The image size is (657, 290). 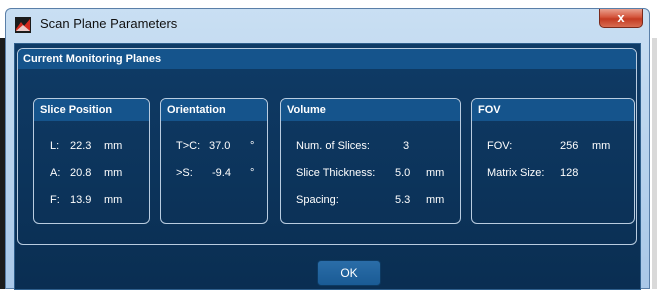 What do you see at coordinates (23, 25) in the screenshot?
I see `app-logo-icon` at bounding box center [23, 25].